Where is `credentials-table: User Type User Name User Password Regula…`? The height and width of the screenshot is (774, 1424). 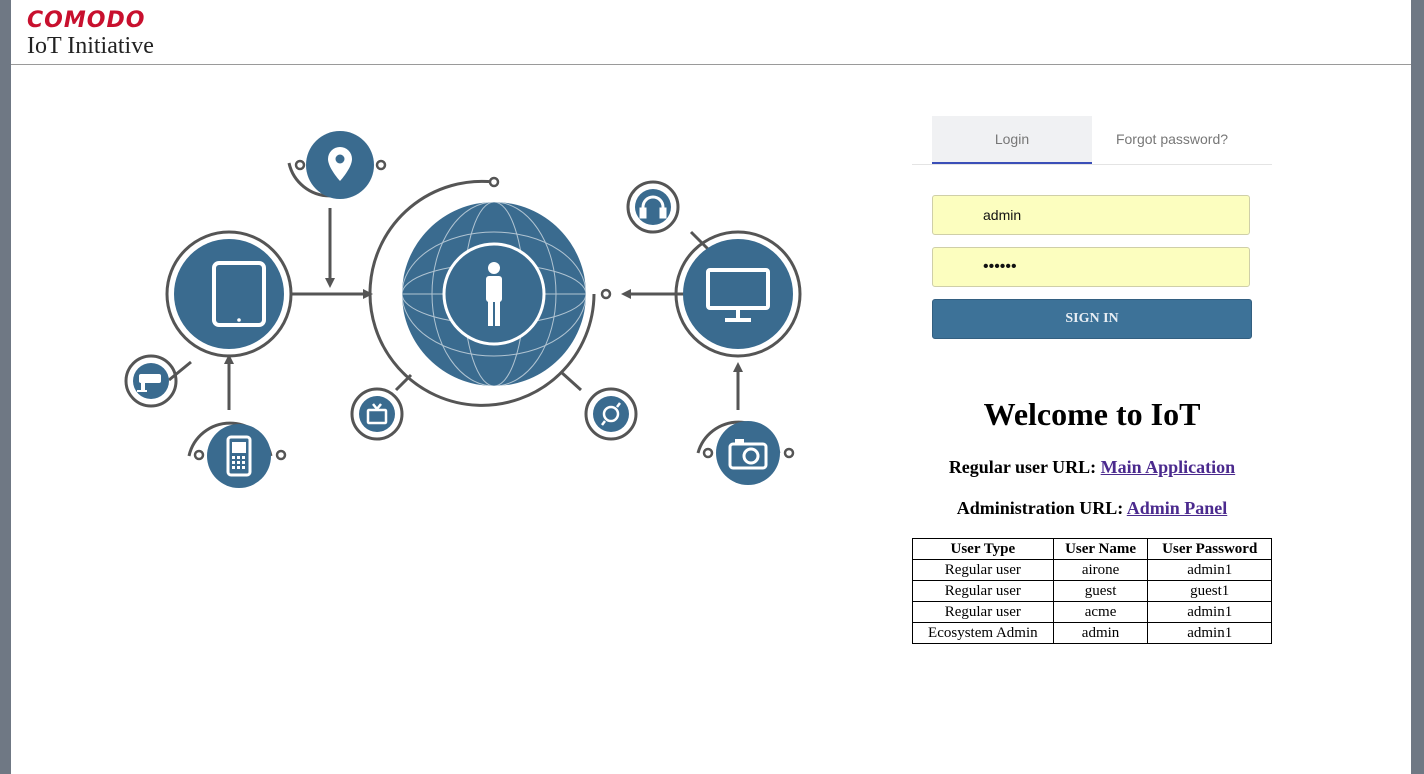
credentials-table: User Type User Name User Password Regula… is located at coordinates (1092, 591).